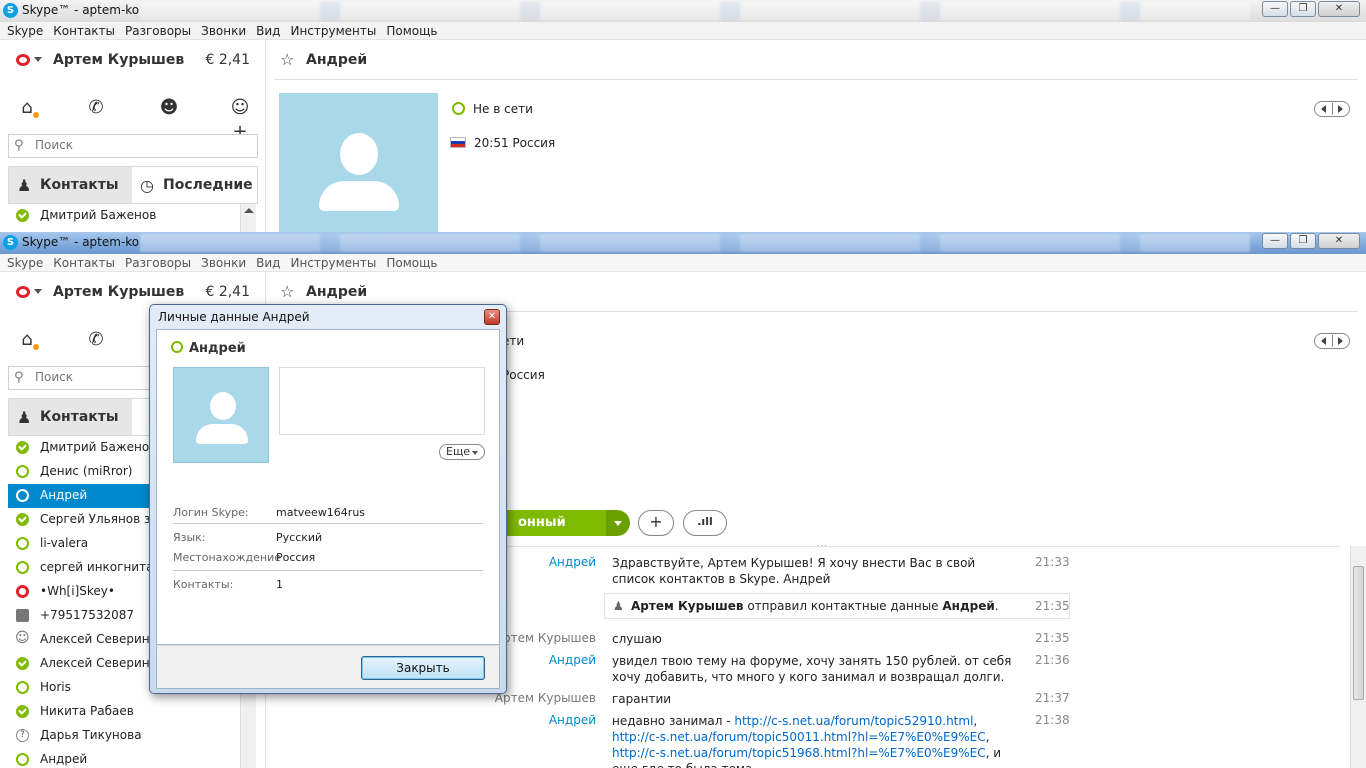 This screenshot has width=1366, height=768. Describe the element at coordinates (492, 317) in the screenshot. I see `dialog-close-button: ✕` at that location.